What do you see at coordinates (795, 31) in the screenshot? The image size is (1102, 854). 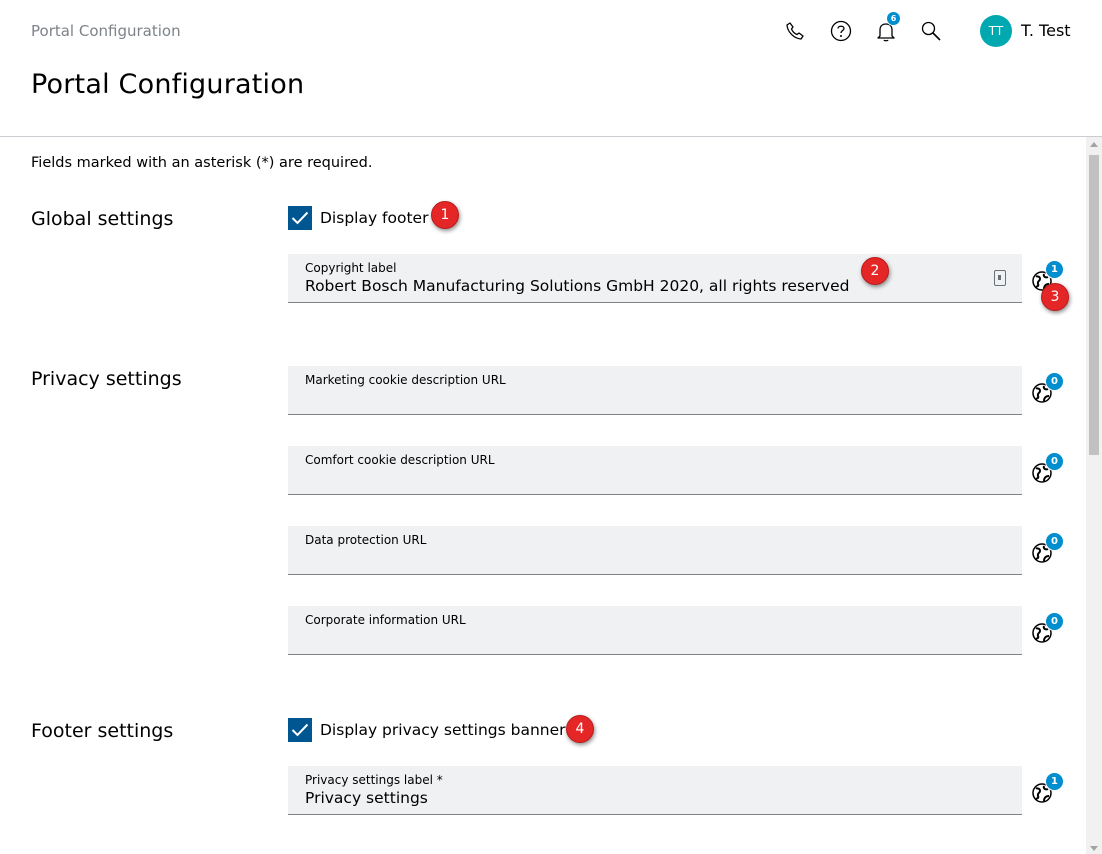 I see `phone-icon` at bounding box center [795, 31].